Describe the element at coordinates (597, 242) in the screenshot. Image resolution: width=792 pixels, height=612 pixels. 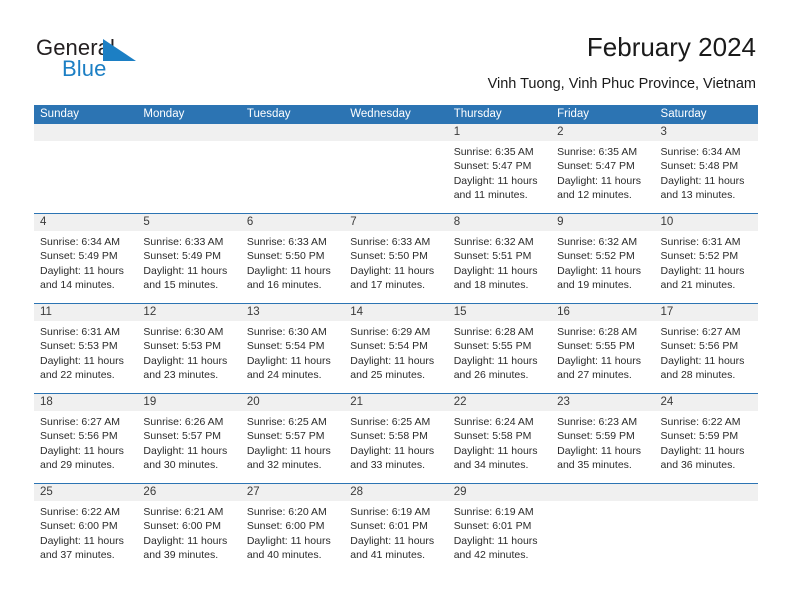
I see `day-sunrise-text: Sunrise: 6:32 AM` at that location.